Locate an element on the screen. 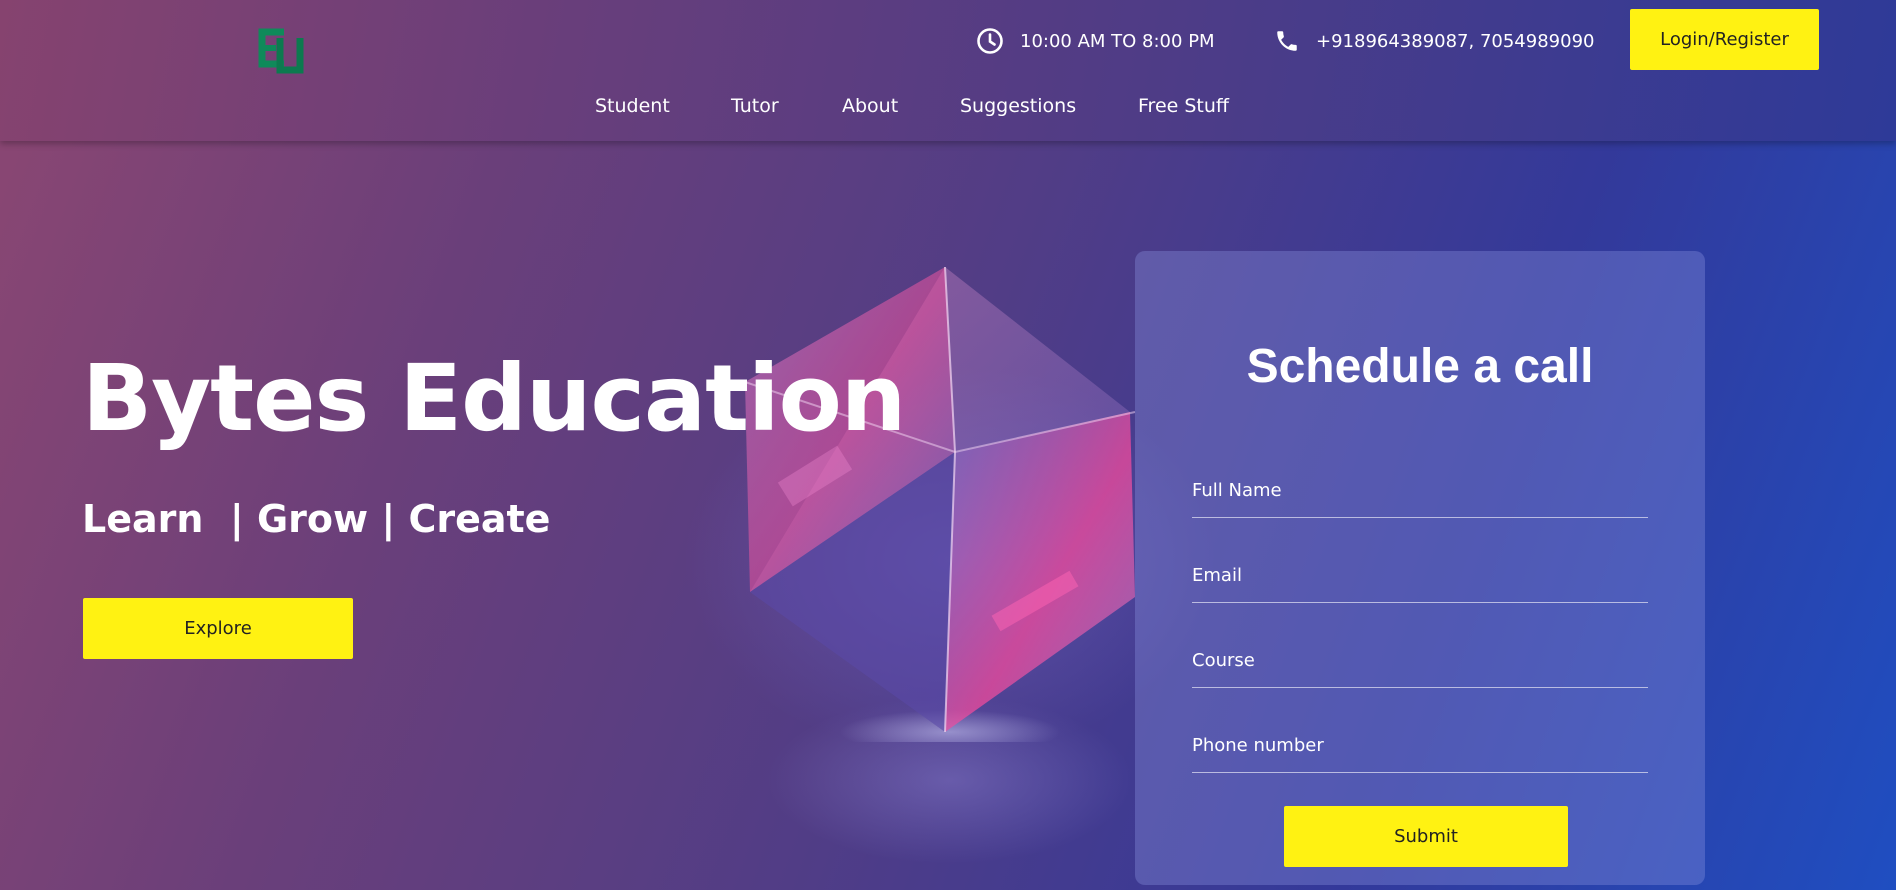 The width and height of the screenshot is (1896, 890). nav-item-about: About is located at coordinates (870, 106).